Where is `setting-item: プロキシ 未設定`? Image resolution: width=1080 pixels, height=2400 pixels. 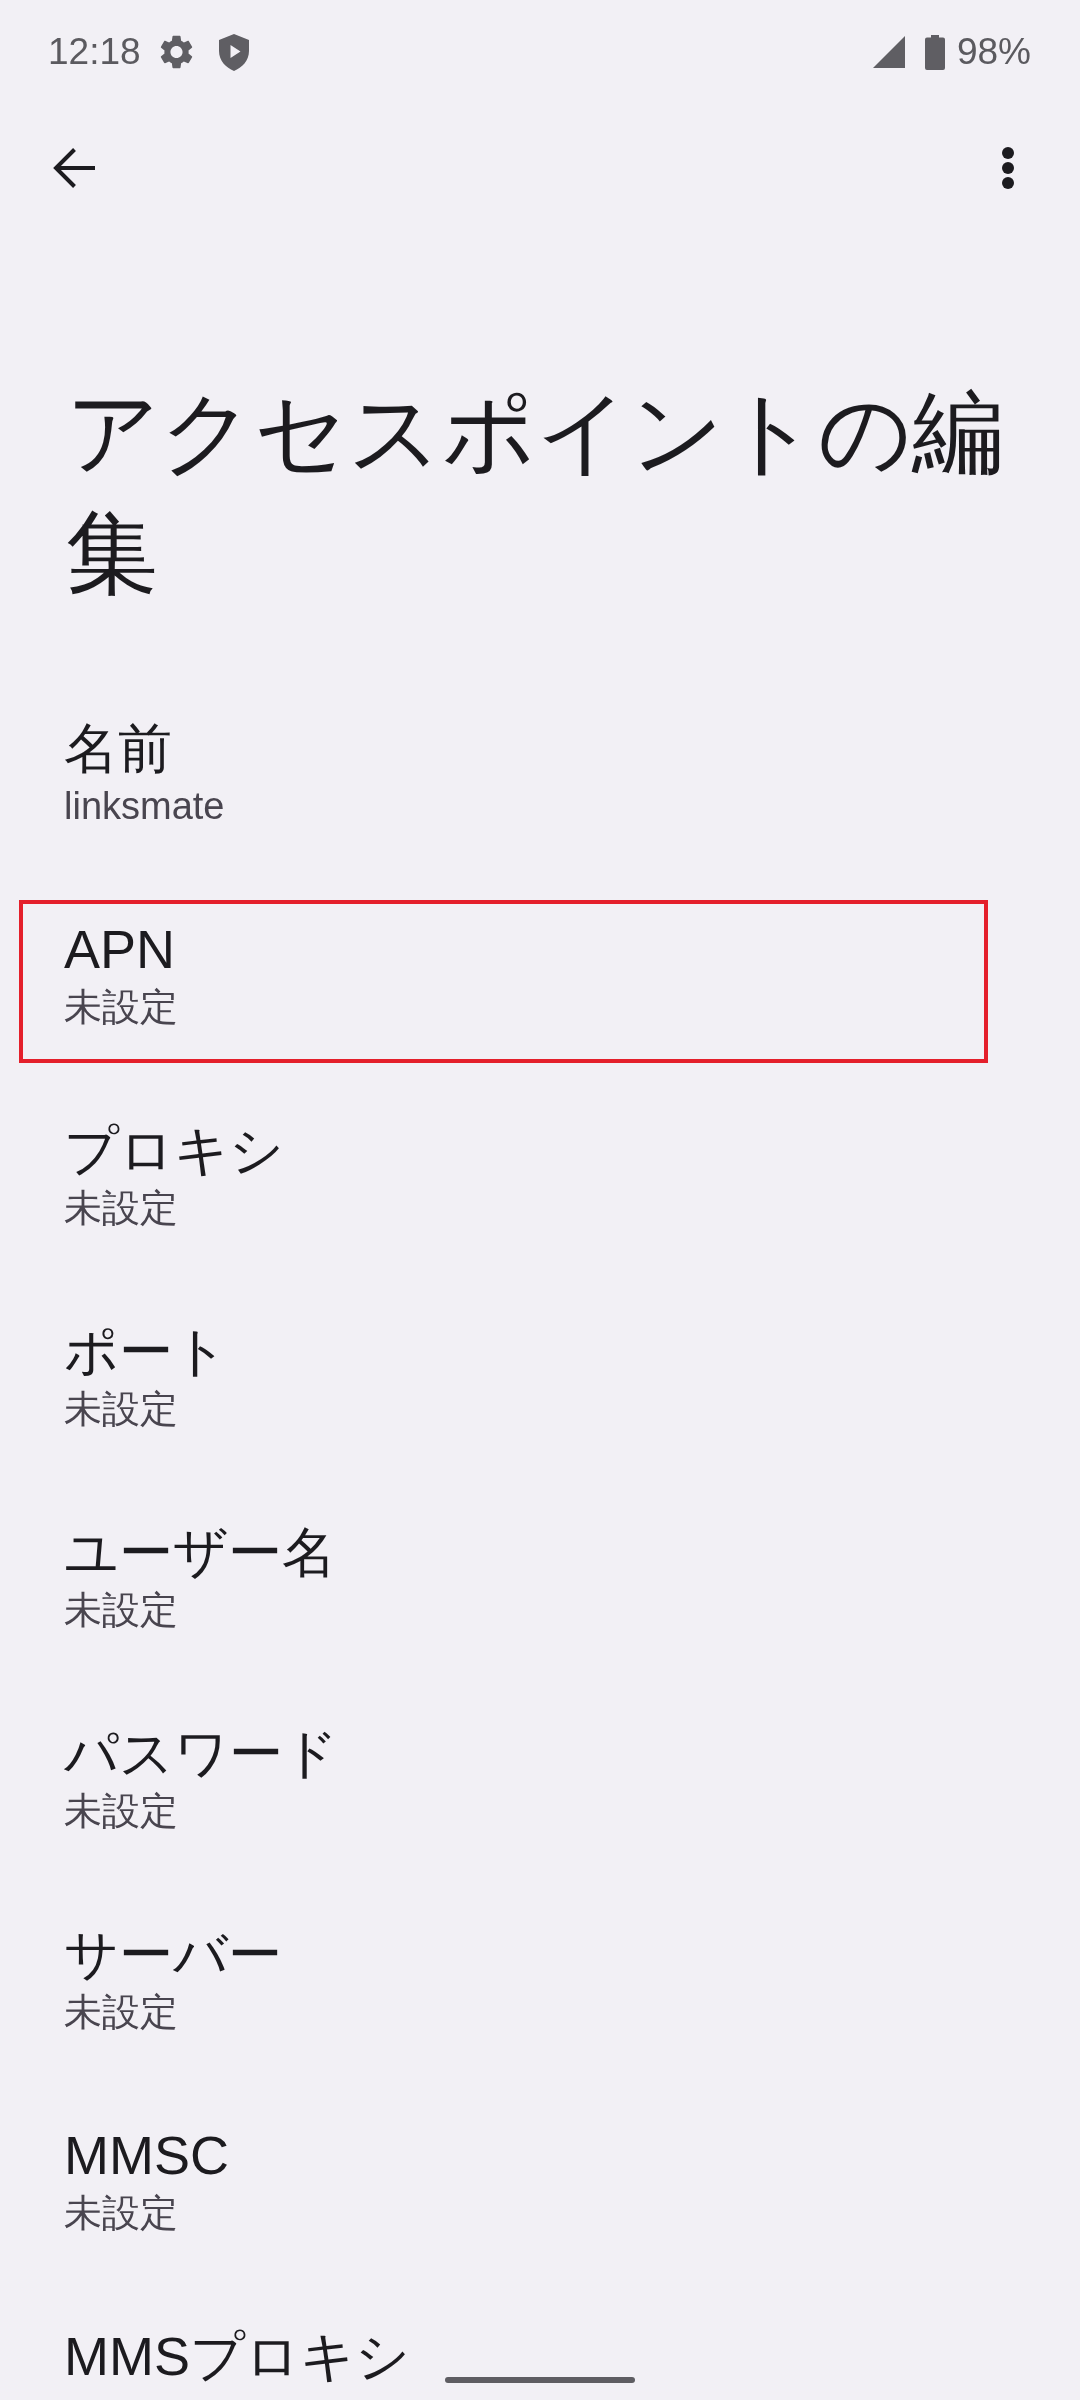 setting-item: プロキシ 未設定 is located at coordinates (503, 1182).